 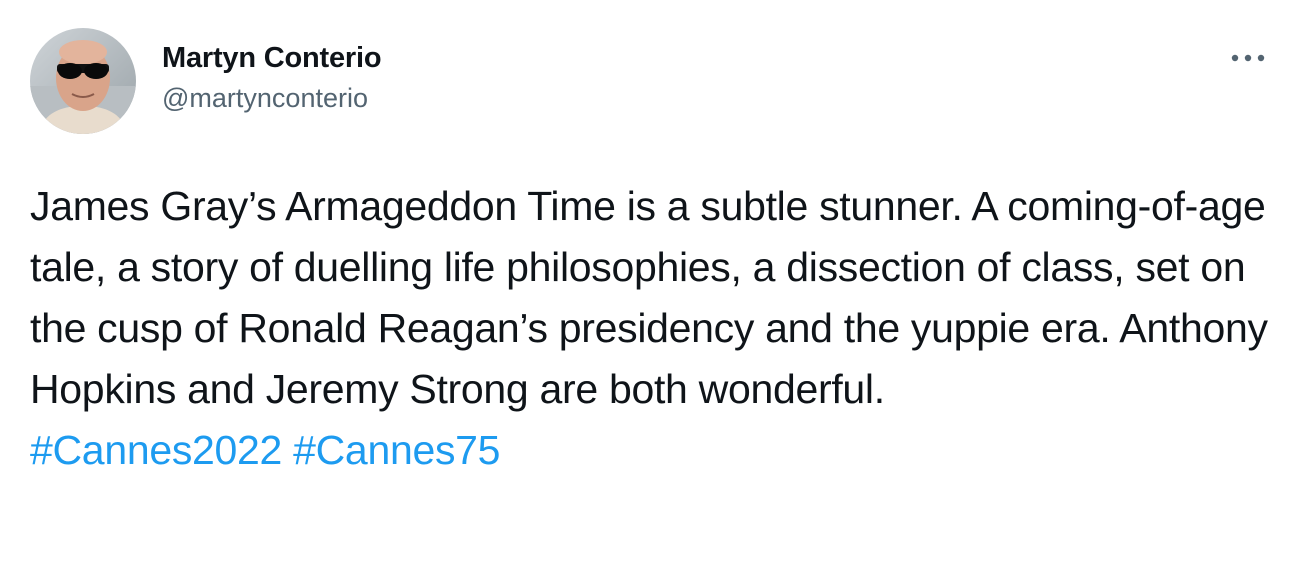 I want to click on author-block: Martyn Conterio @martynconterio, so click(x=272, y=78).